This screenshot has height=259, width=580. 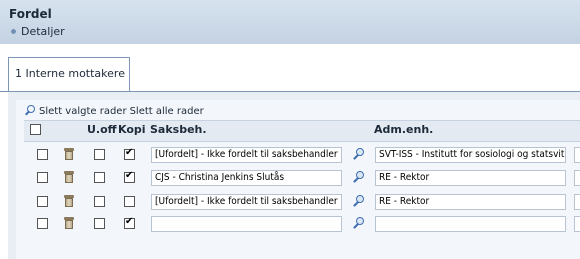 What do you see at coordinates (83, 111) in the screenshot?
I see `delete-selected-rows-link: Slett valgte rader` at bounding box center [83, 111].